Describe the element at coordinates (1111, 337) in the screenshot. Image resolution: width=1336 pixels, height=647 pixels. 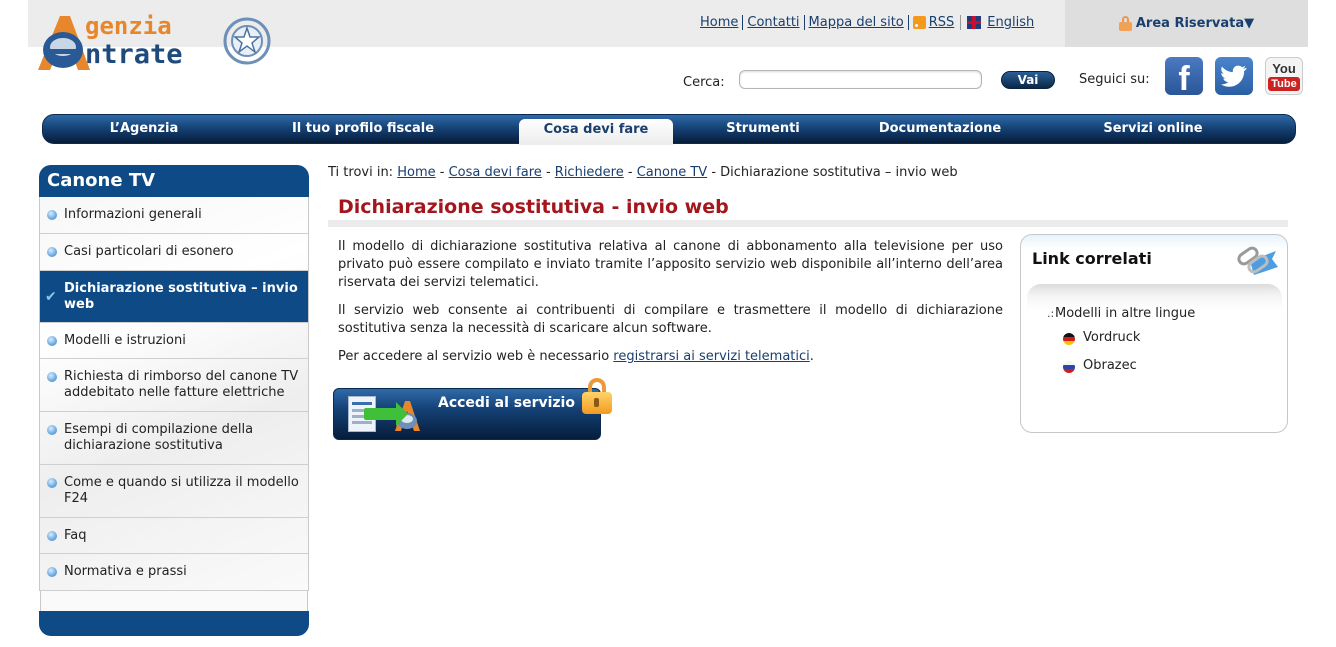
I see `related-link-vordruck: Vordruck` at that location.